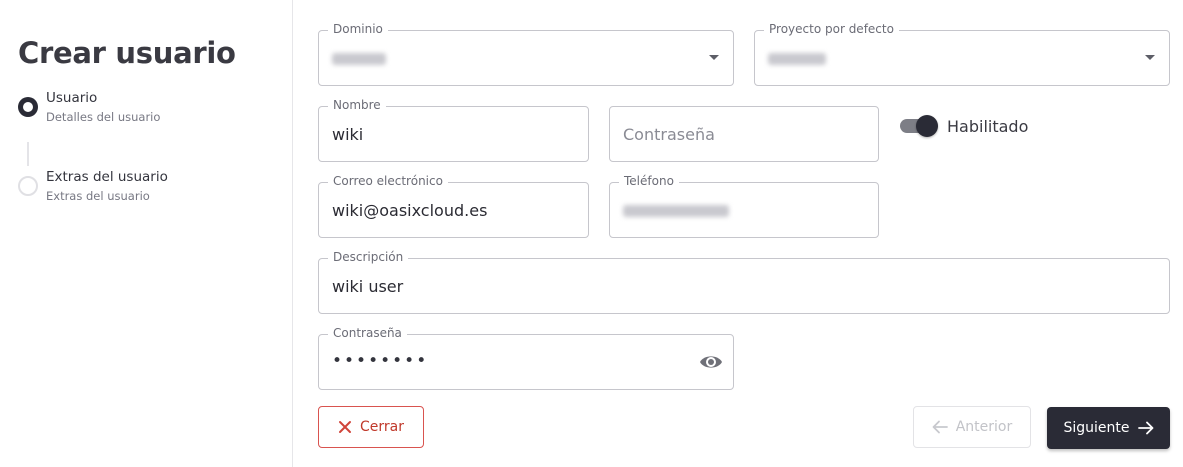 The width and height of the screenshot is (1183, 467). Describe the element at coordinates (744, 282) in the screenshot. I see `description-field: Descripción wiki user` at that location.